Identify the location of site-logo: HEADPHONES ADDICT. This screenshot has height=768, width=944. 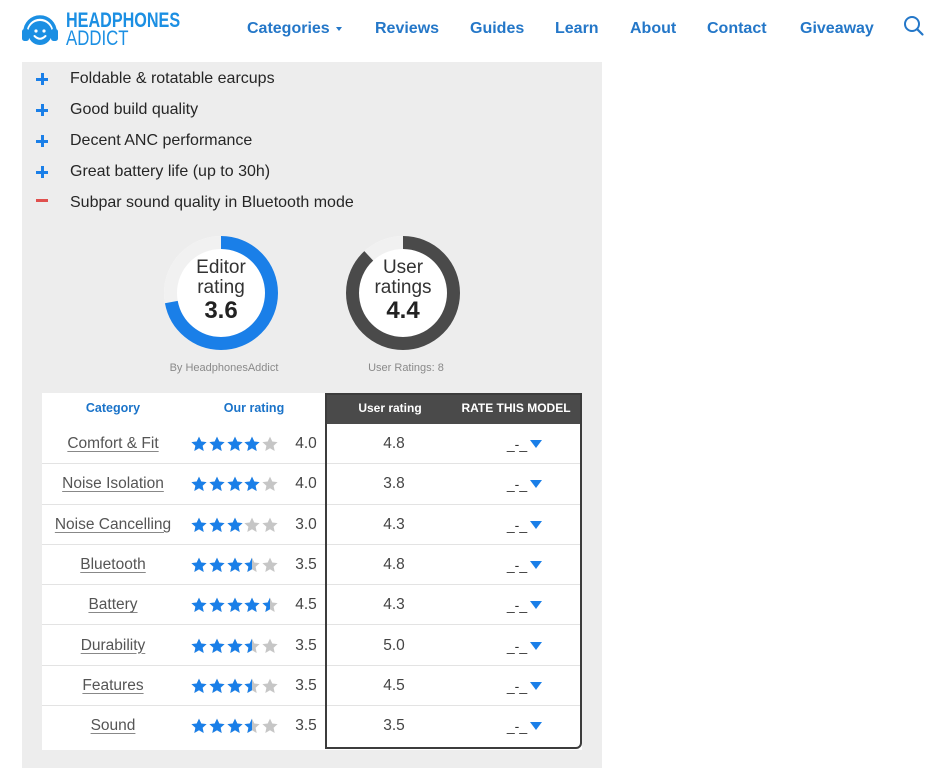
(105, 31).